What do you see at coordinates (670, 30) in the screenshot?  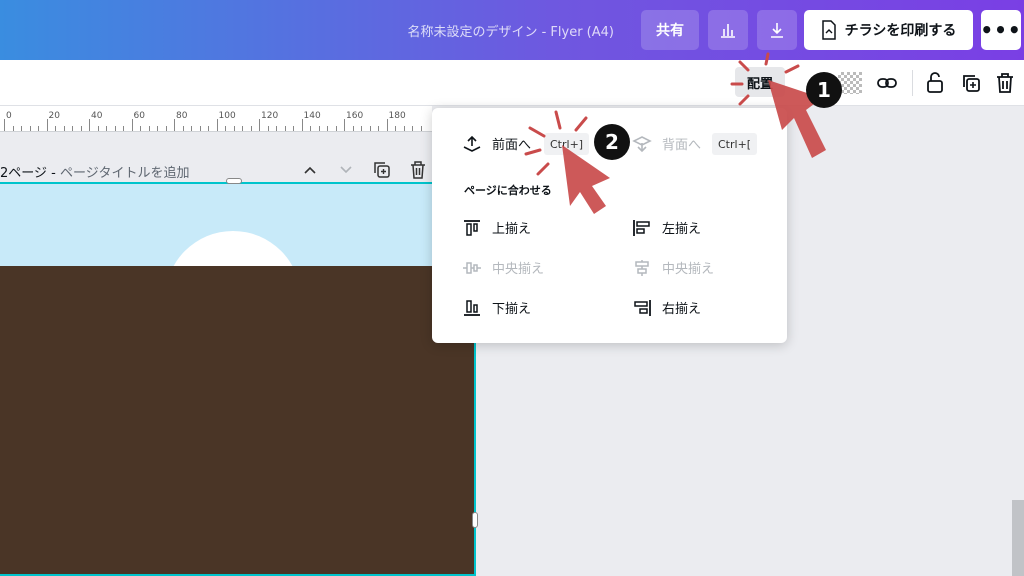 I see `share-button: 共有` at bounding box center [670, 30].